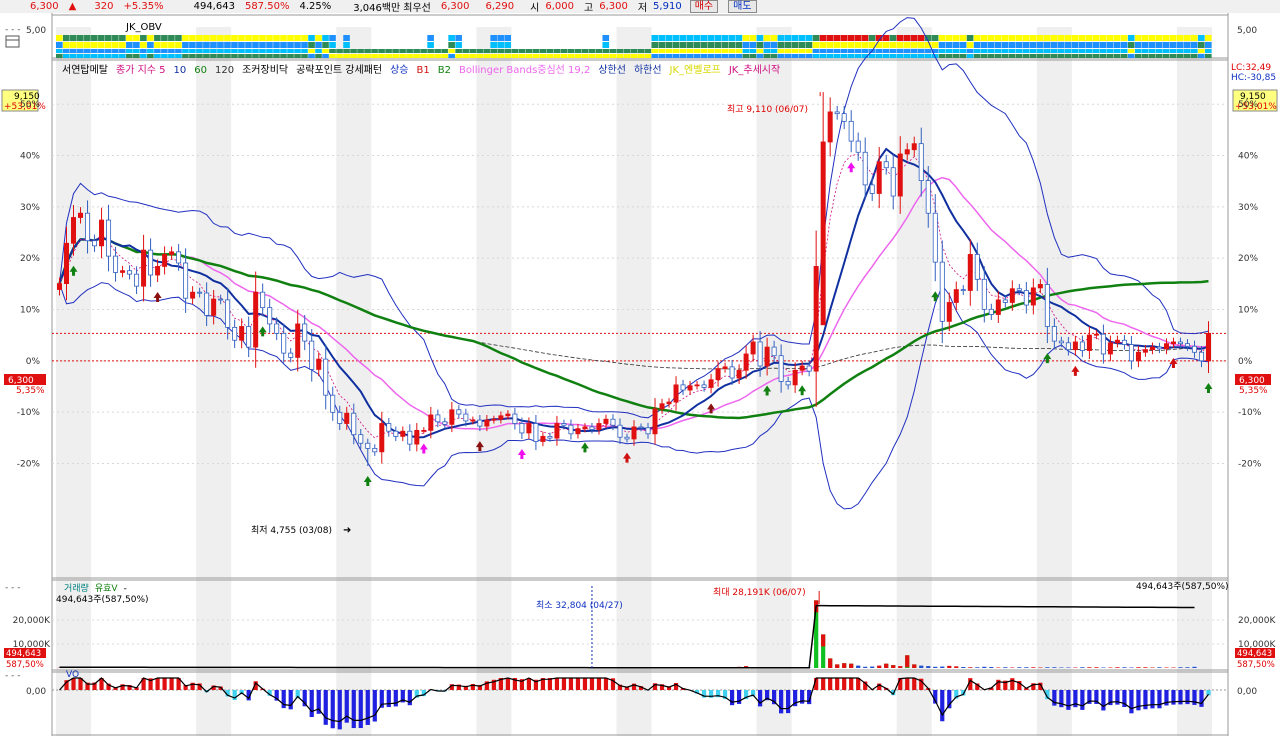 The image size is (1280, 736). I want to click on pct-tick-left: 50%, so click(30, 105).